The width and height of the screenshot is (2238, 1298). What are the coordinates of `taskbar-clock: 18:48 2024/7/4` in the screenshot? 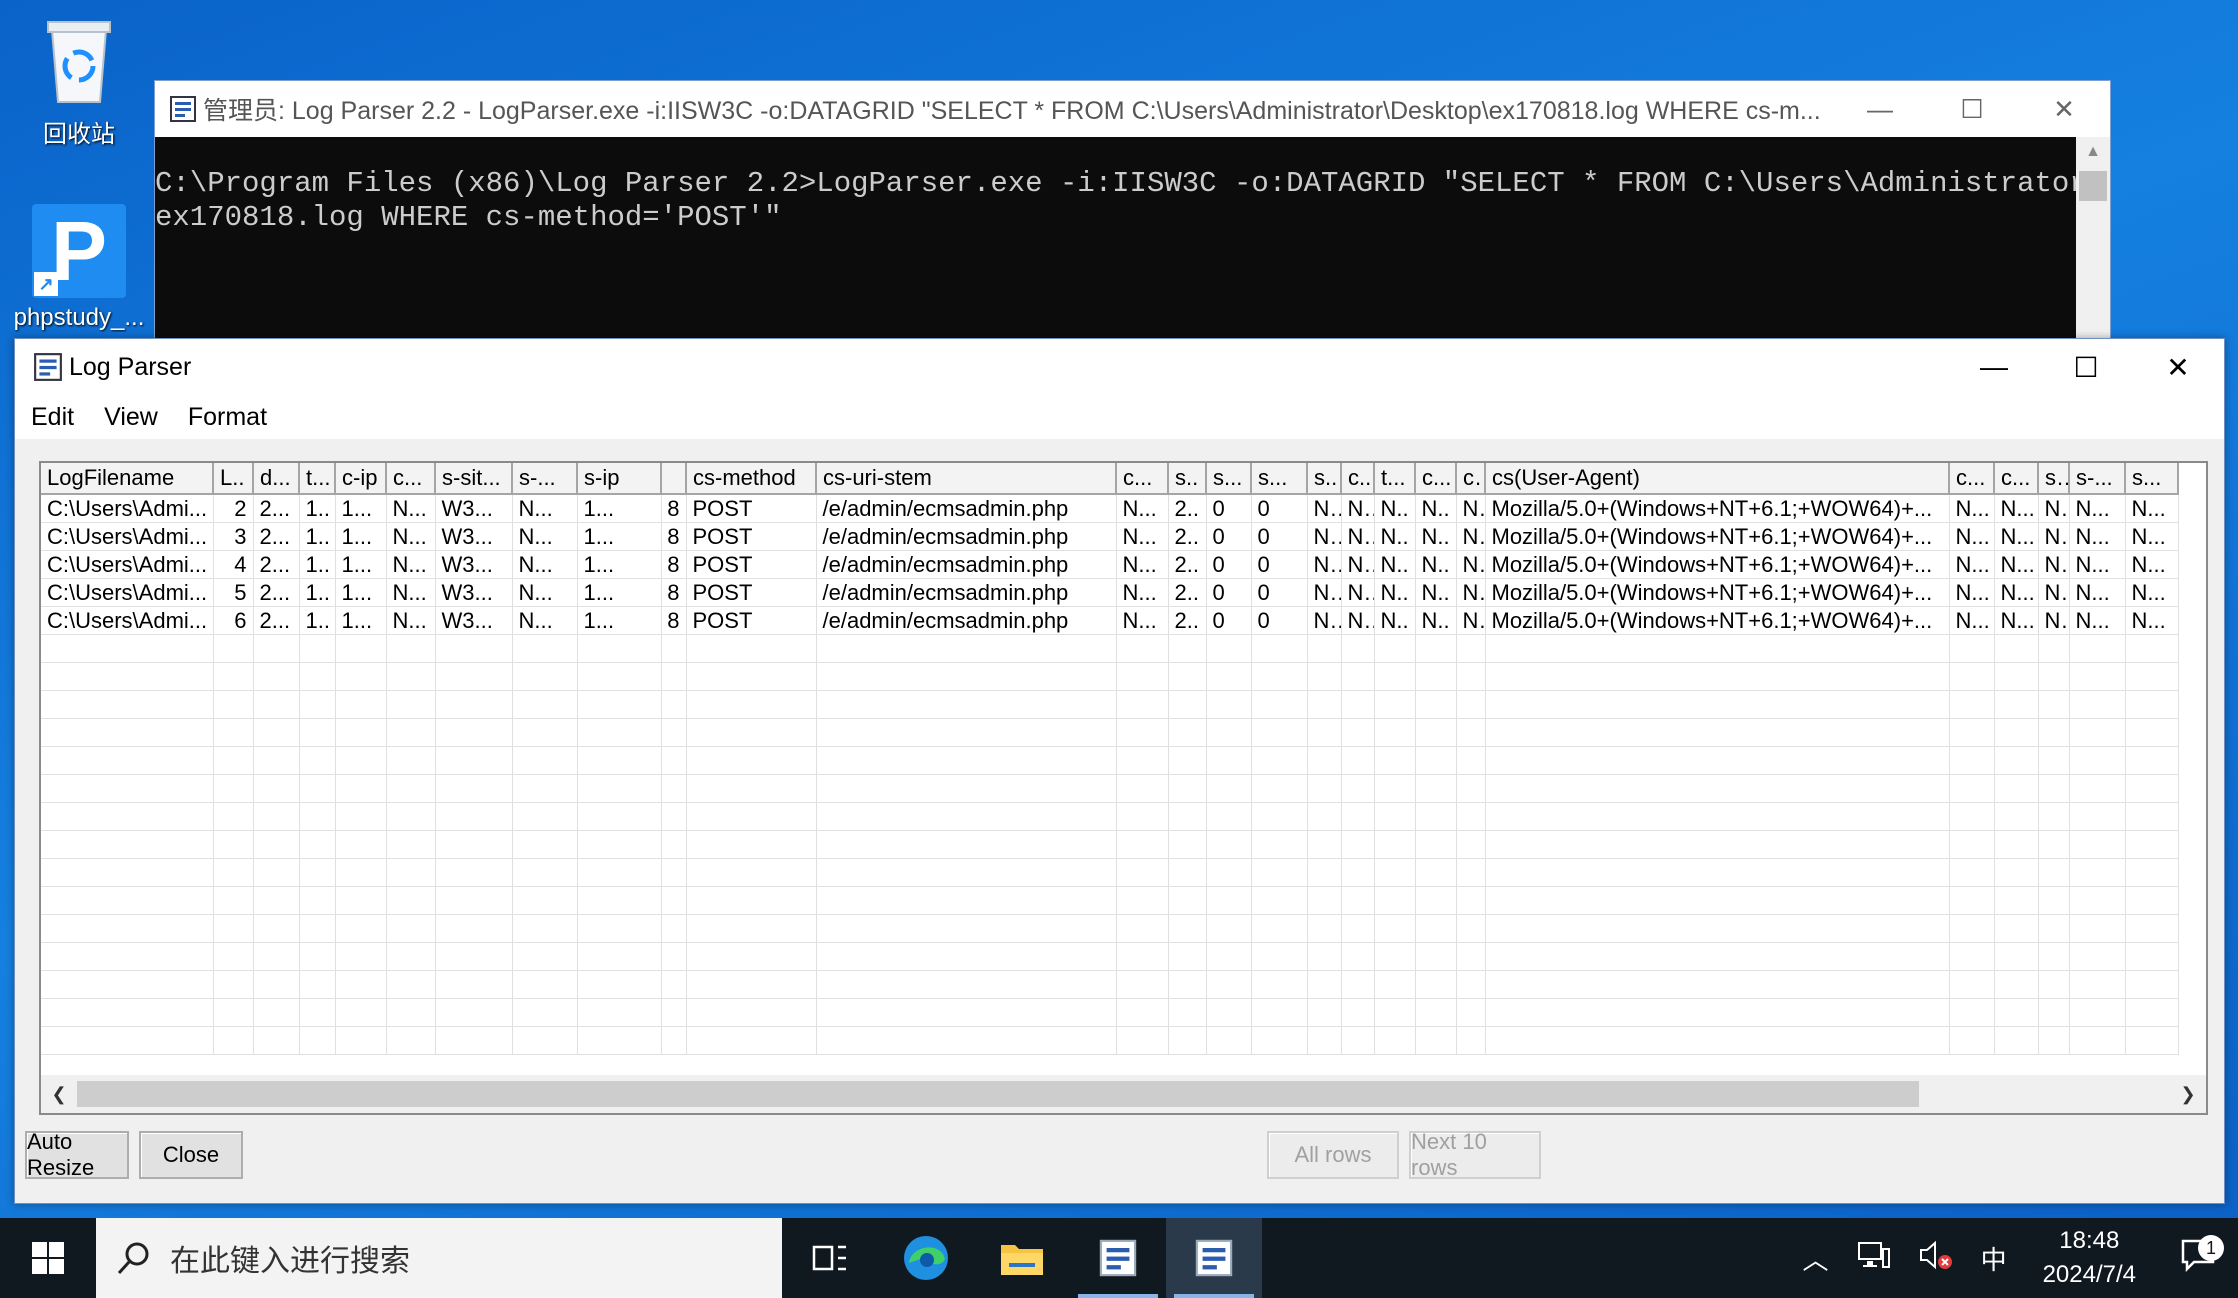 It's located at (2089, 1258).